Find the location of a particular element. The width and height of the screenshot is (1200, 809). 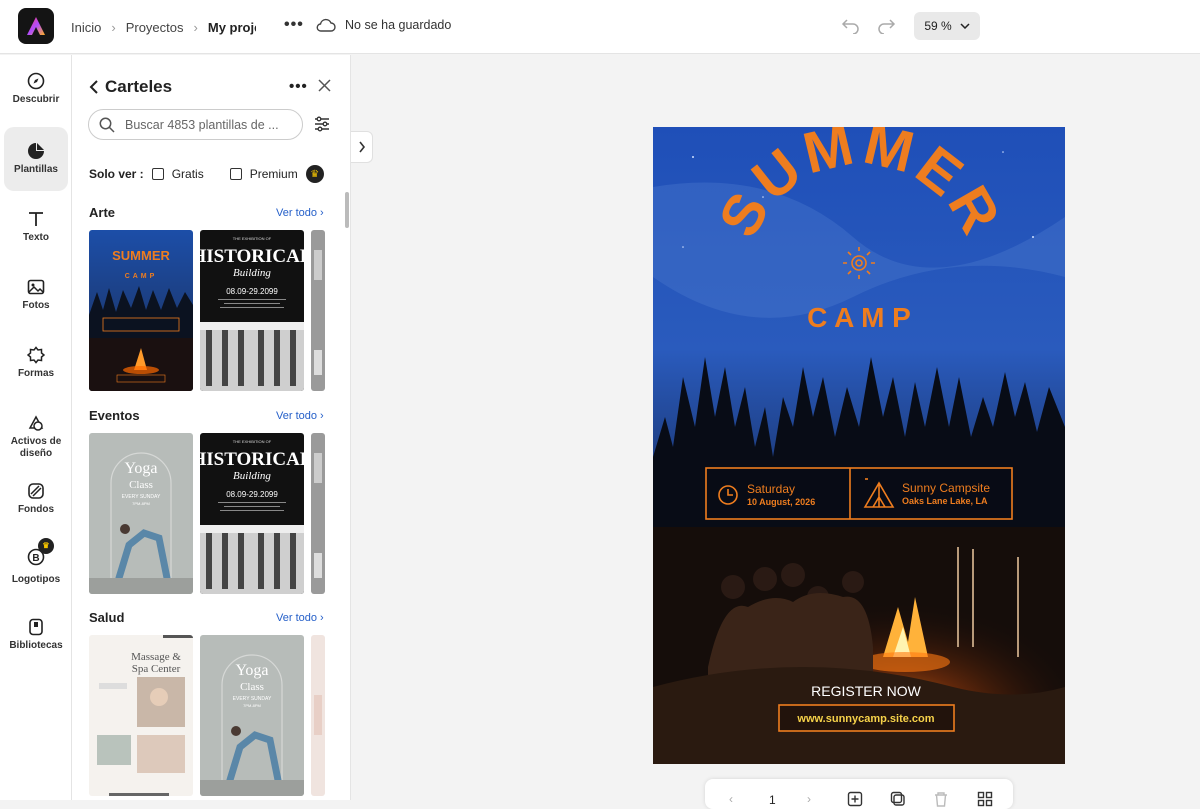

rail-item-descubrir: Descubrir is located at coordinates (36, 89).